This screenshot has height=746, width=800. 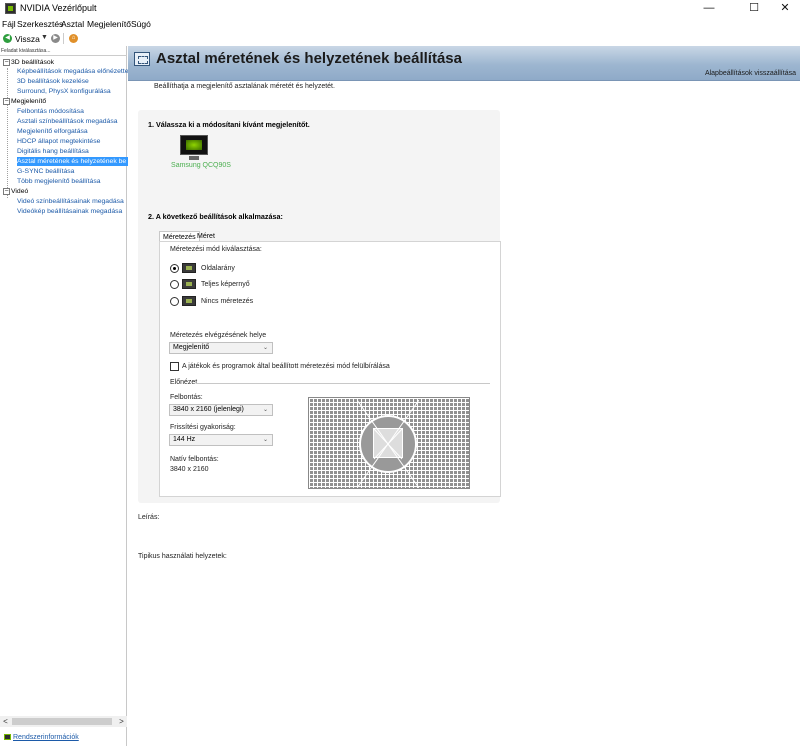 What do you see at coordinates (142, 59) in the screenshot?
I see `desktop-size-icon` at bounding box center [142, 59].